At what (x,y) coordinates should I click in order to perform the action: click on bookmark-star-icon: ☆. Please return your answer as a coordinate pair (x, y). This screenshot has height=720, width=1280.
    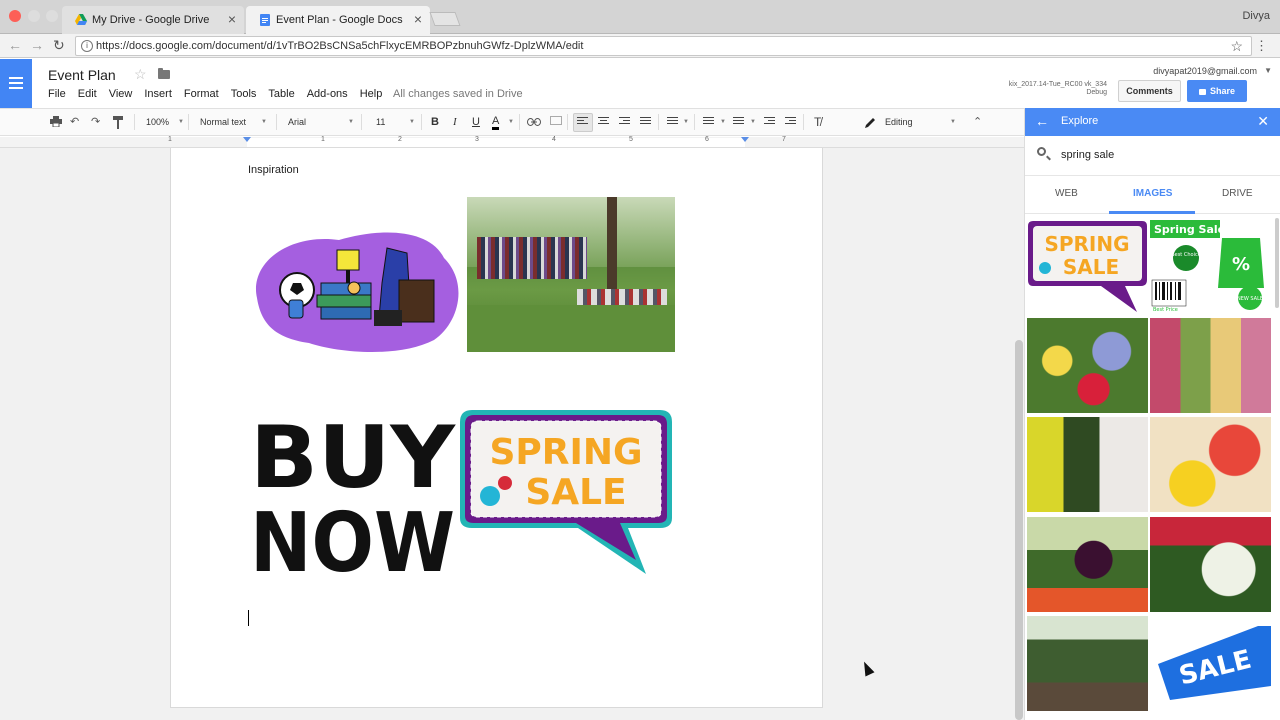
    Looking at the image, I should click on (1236, 46).